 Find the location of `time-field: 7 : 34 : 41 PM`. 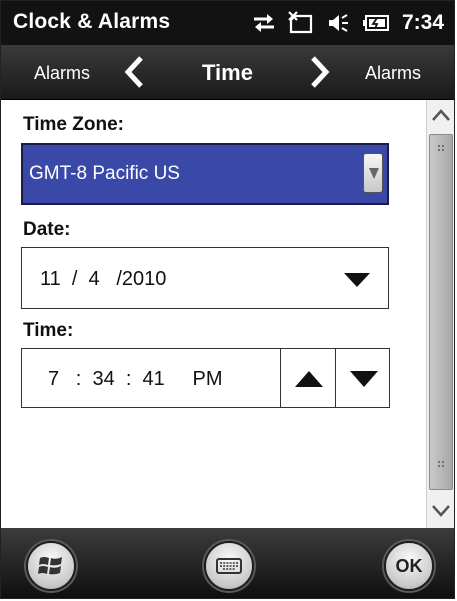

time-field: 7 : 34 : 41 PM is located at coordinates (151, 378).